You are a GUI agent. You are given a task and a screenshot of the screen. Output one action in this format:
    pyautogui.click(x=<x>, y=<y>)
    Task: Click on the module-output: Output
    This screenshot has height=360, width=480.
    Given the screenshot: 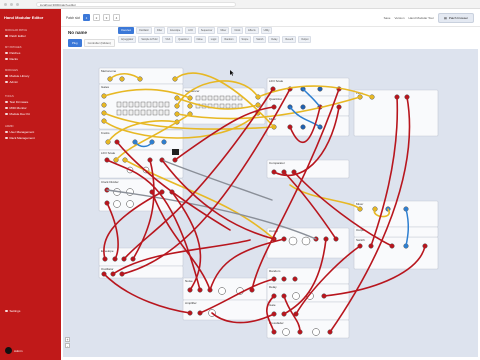 What is the action you would take?
    pyautogui.click(x=308, y=243)
    